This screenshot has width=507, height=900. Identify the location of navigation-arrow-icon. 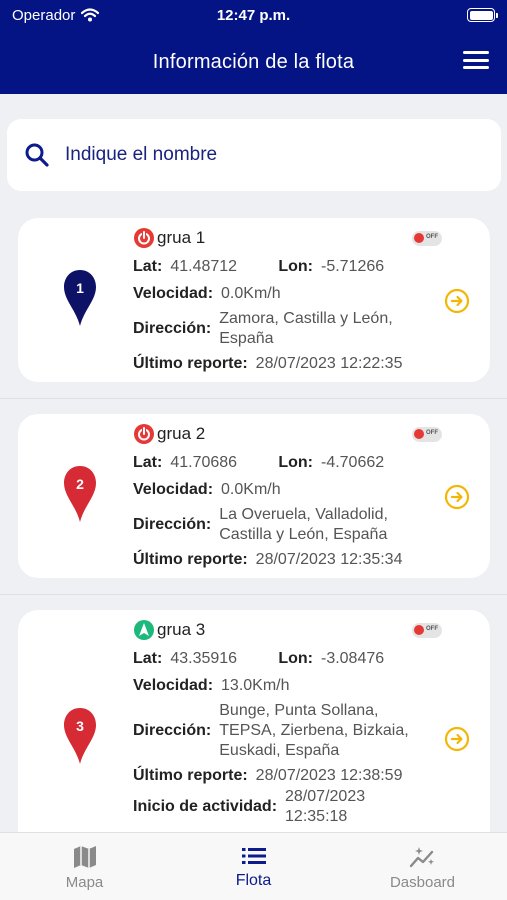
(144, 630).